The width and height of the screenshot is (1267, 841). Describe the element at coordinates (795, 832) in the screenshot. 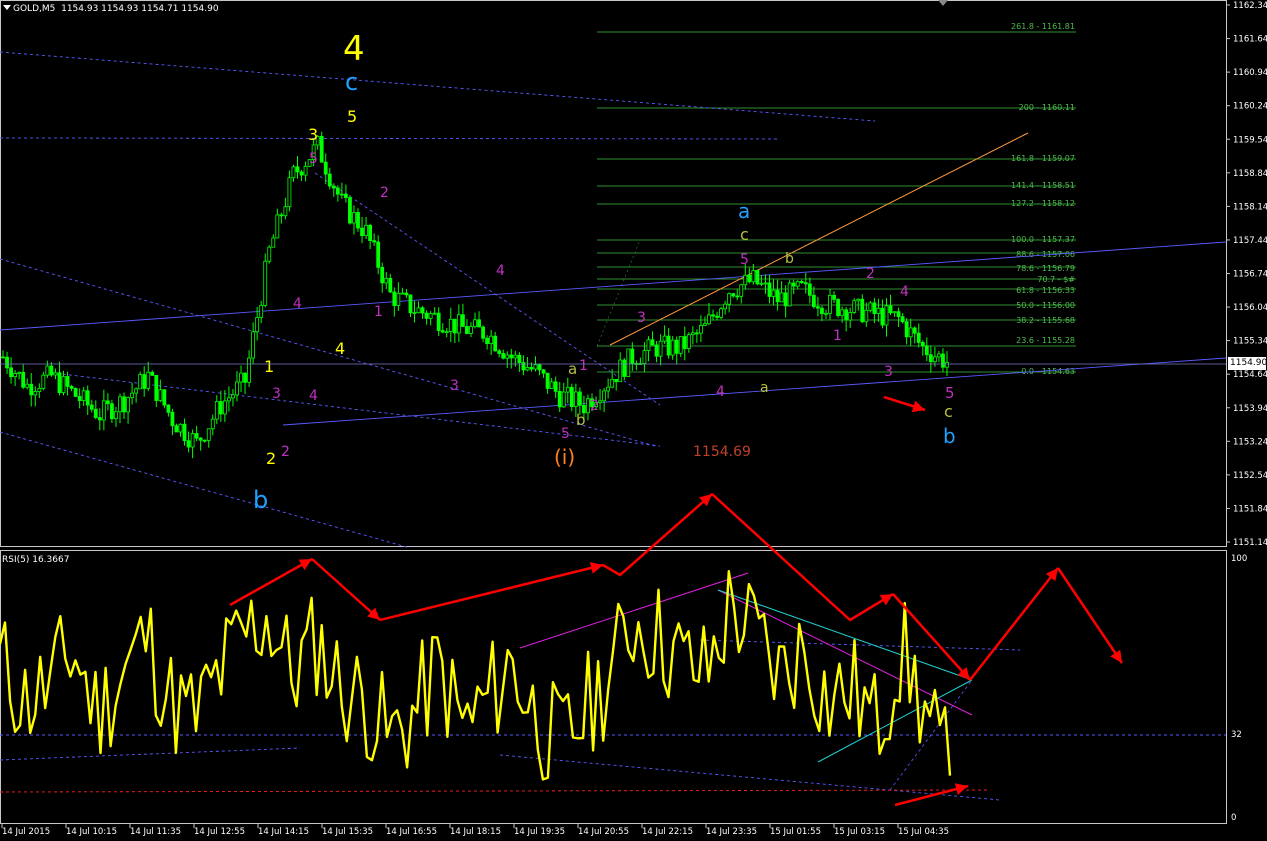

I see `time-tick-label: 15 Jul 01:55` at that location.